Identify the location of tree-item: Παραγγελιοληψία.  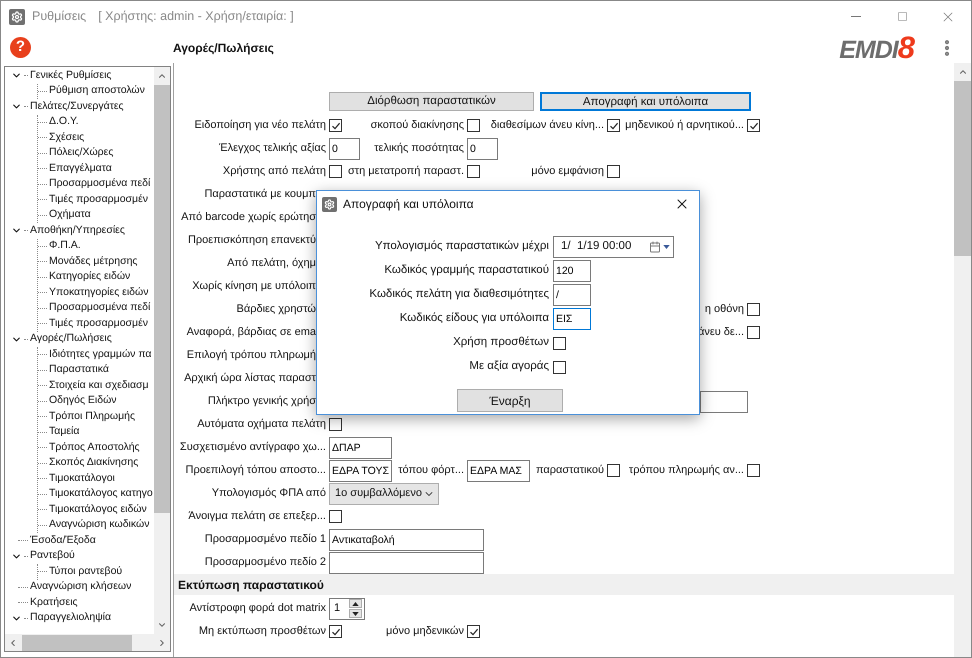
(70, 618).